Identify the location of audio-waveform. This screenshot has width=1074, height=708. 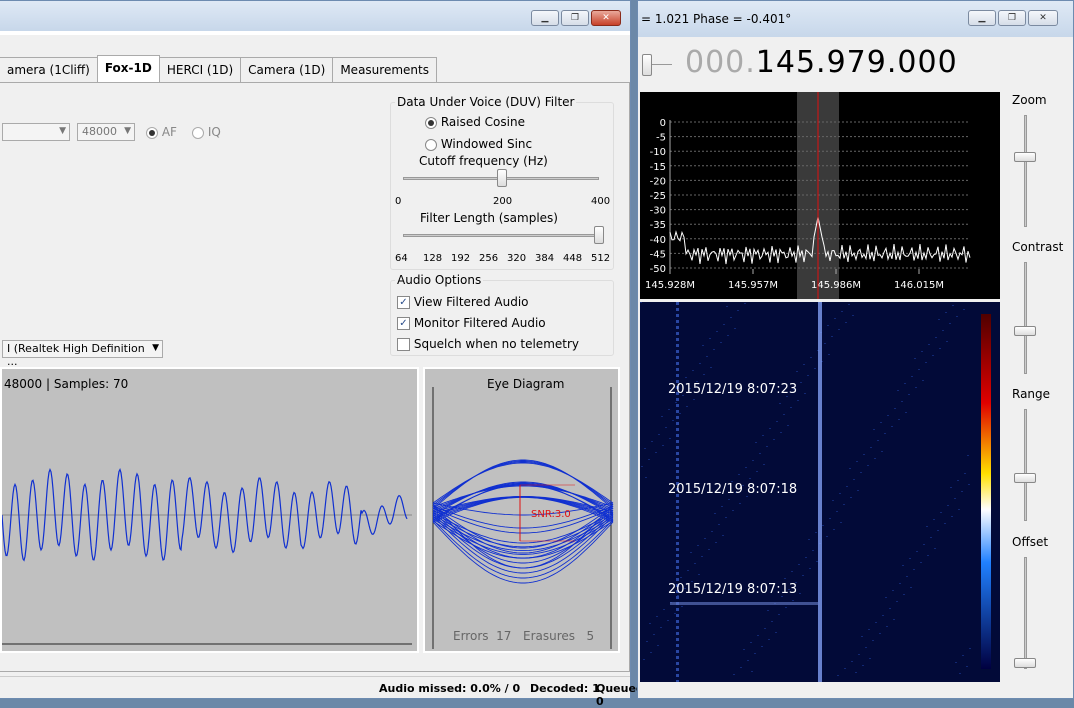
(207, 556).